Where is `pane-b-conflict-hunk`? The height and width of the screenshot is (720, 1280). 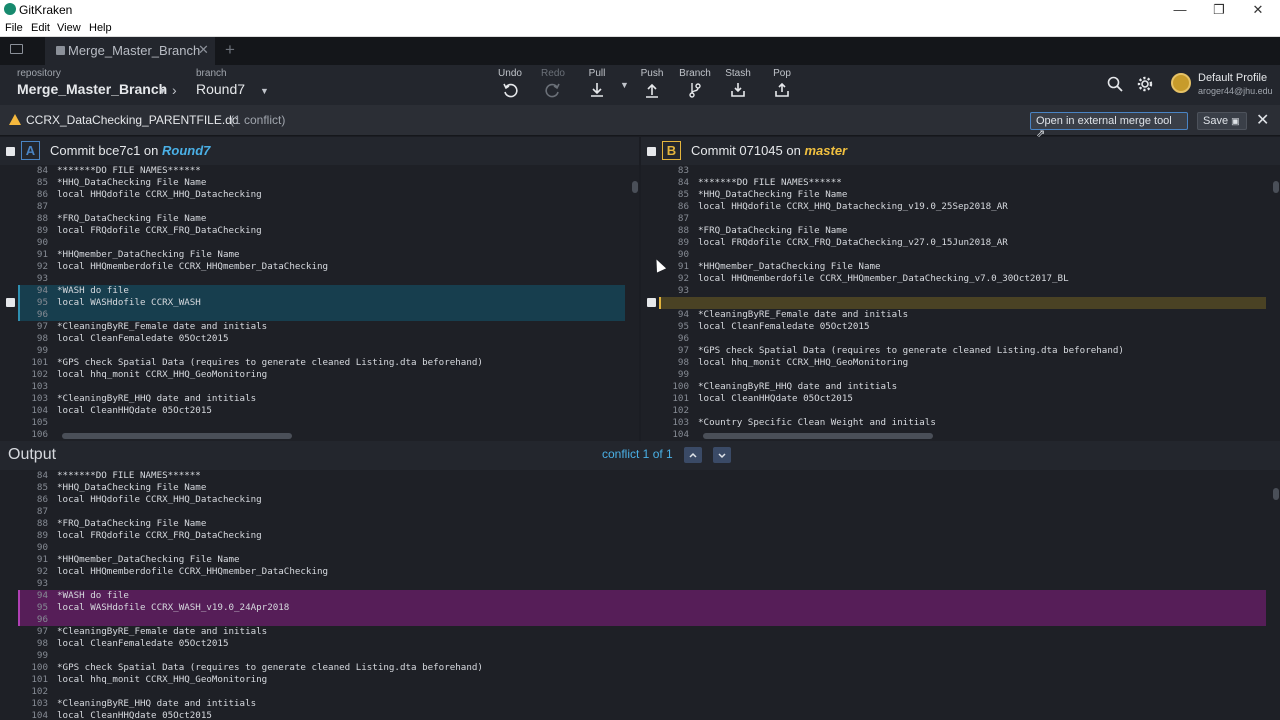 pane-b-conflict-hunk is located at coordinates (962, 303).